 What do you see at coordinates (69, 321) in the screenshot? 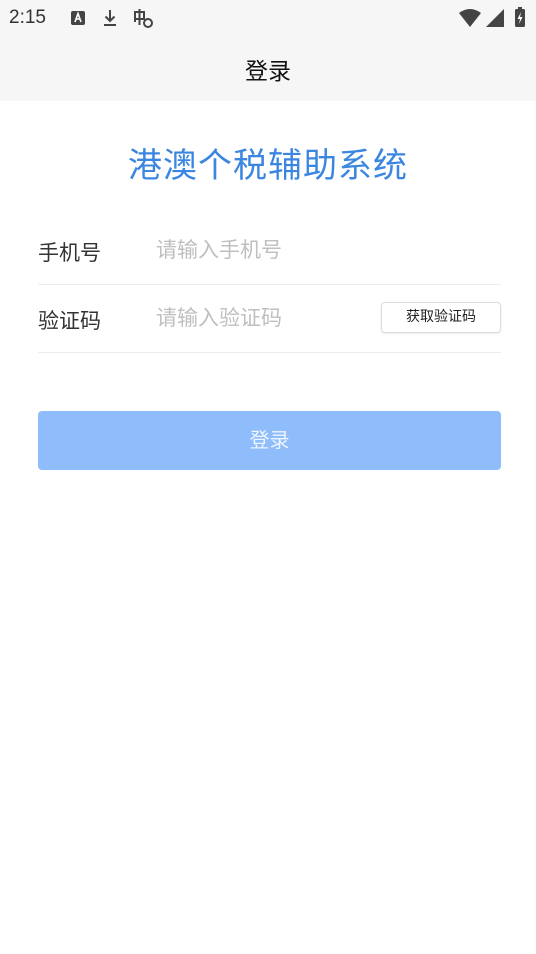
I see `code-label: 验证码` at bounding box center [69, 321].